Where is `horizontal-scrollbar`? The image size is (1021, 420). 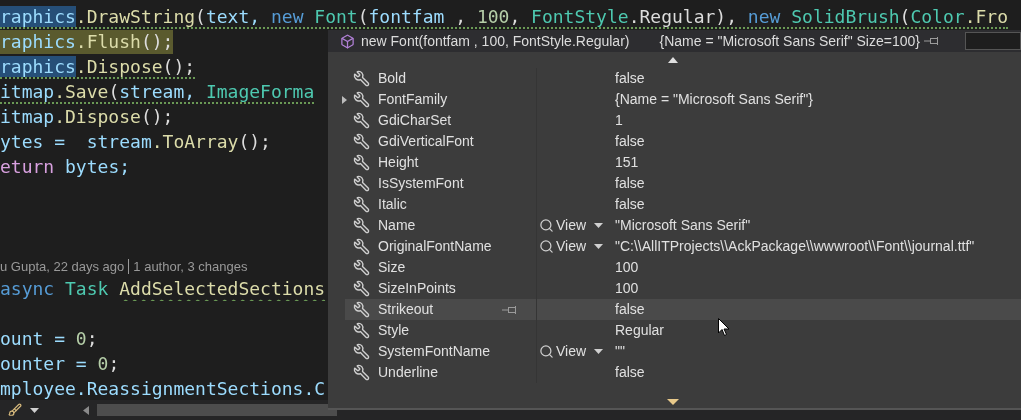 horizontal-scrollbar is located at coordinates (217, 410).